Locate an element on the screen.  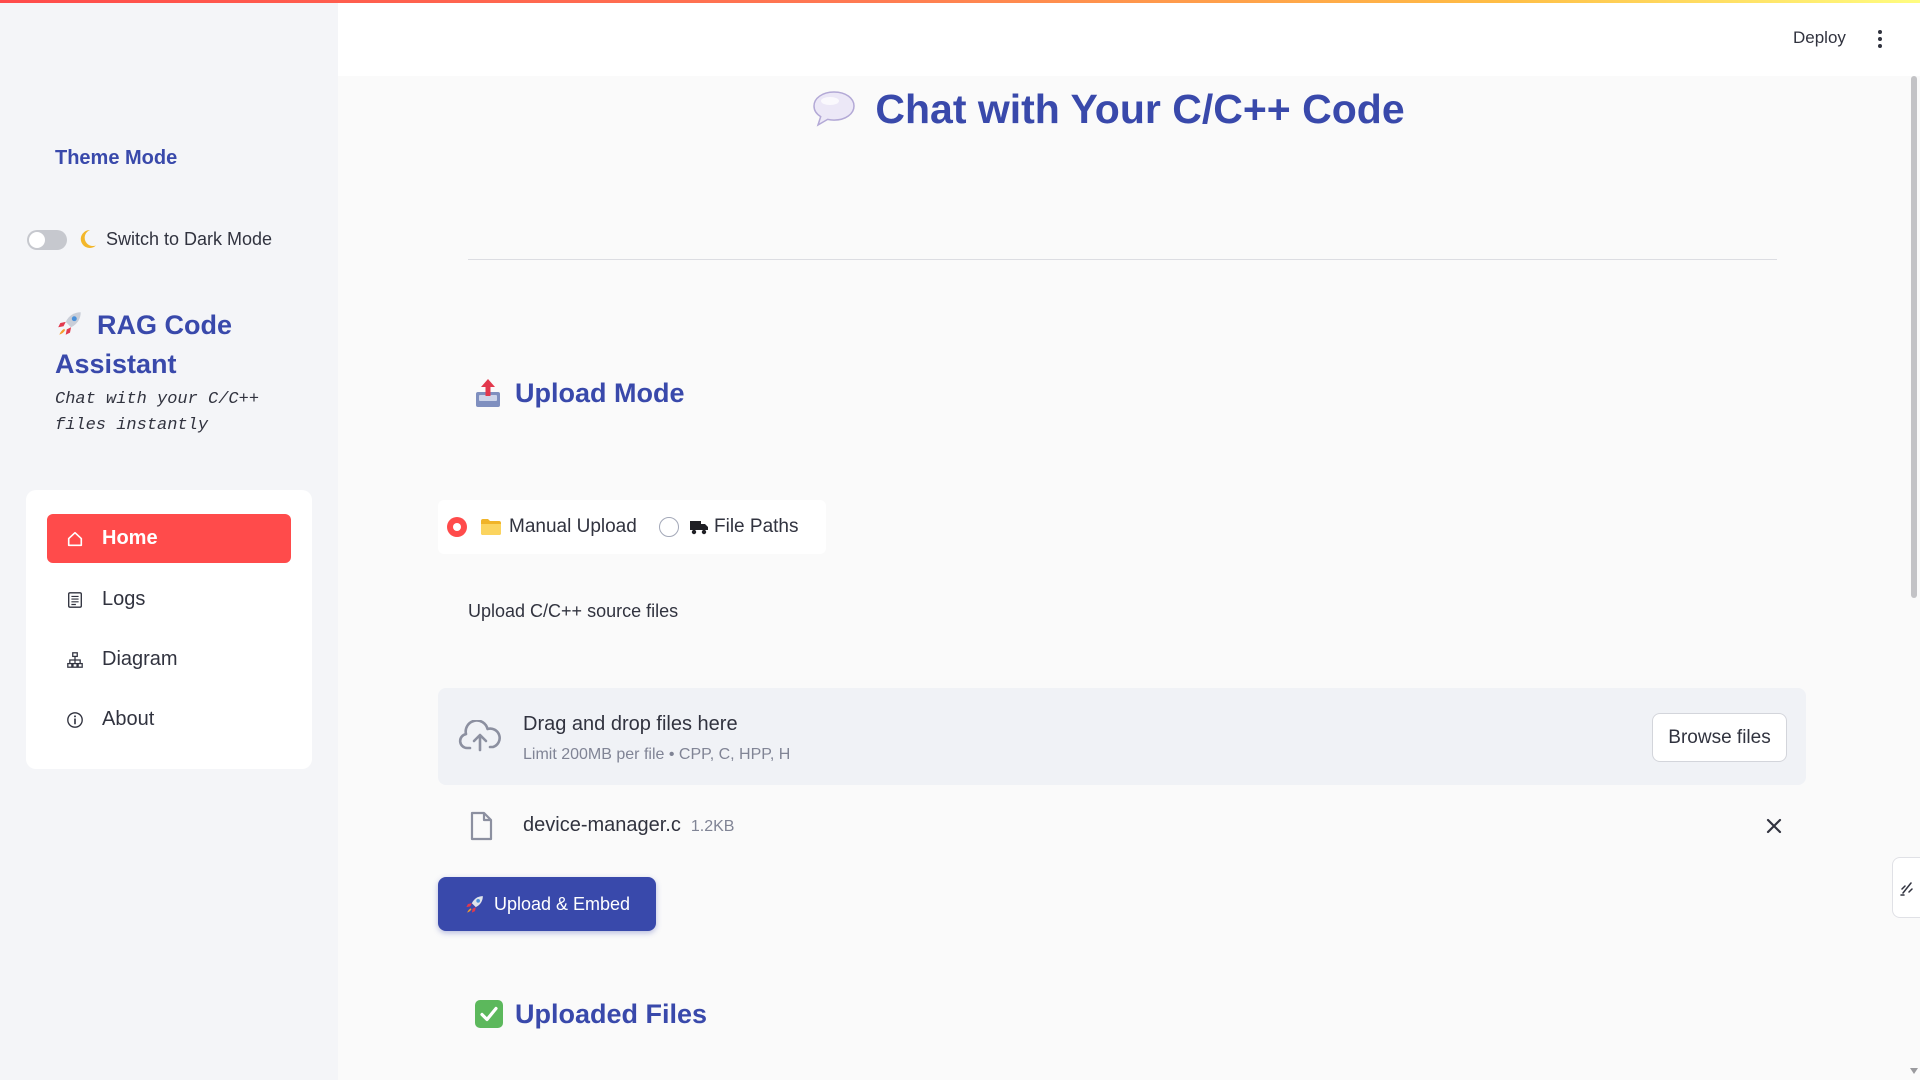
diagram-icon is located at coordinates (75, 660).